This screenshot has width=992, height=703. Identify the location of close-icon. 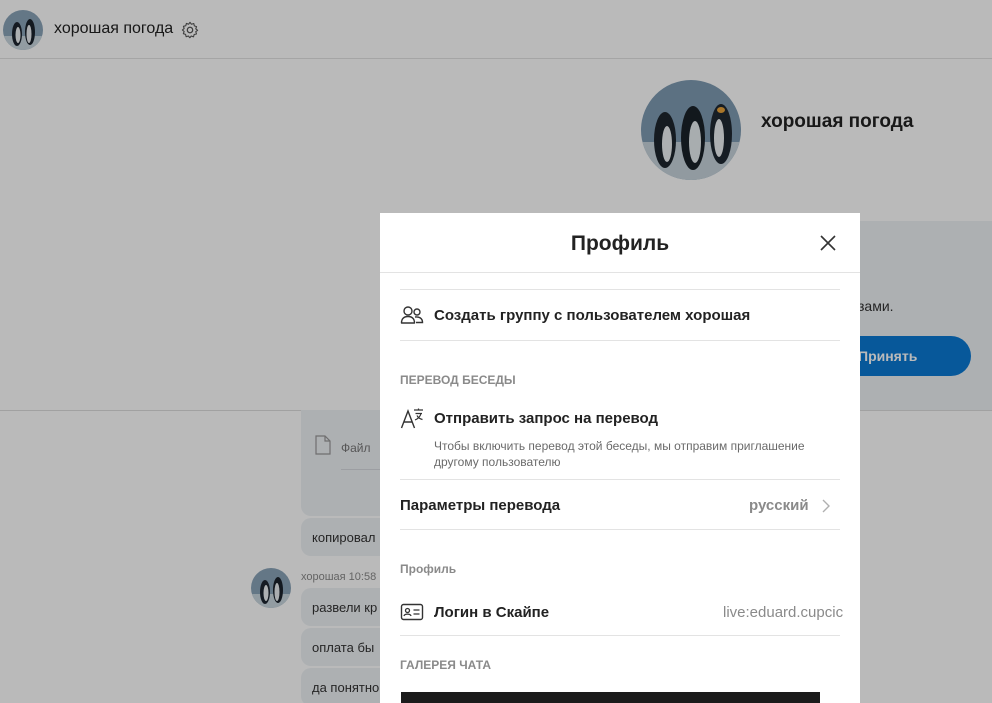
(828, 243).